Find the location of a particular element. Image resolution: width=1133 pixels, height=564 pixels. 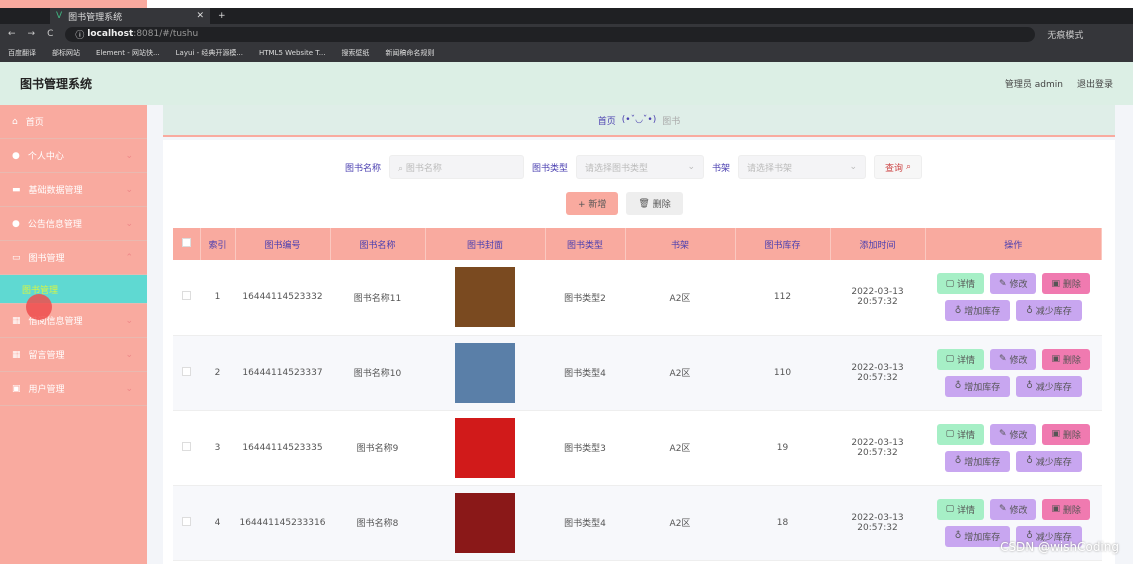

row-index: 3 is located at coordinates (217, 448).